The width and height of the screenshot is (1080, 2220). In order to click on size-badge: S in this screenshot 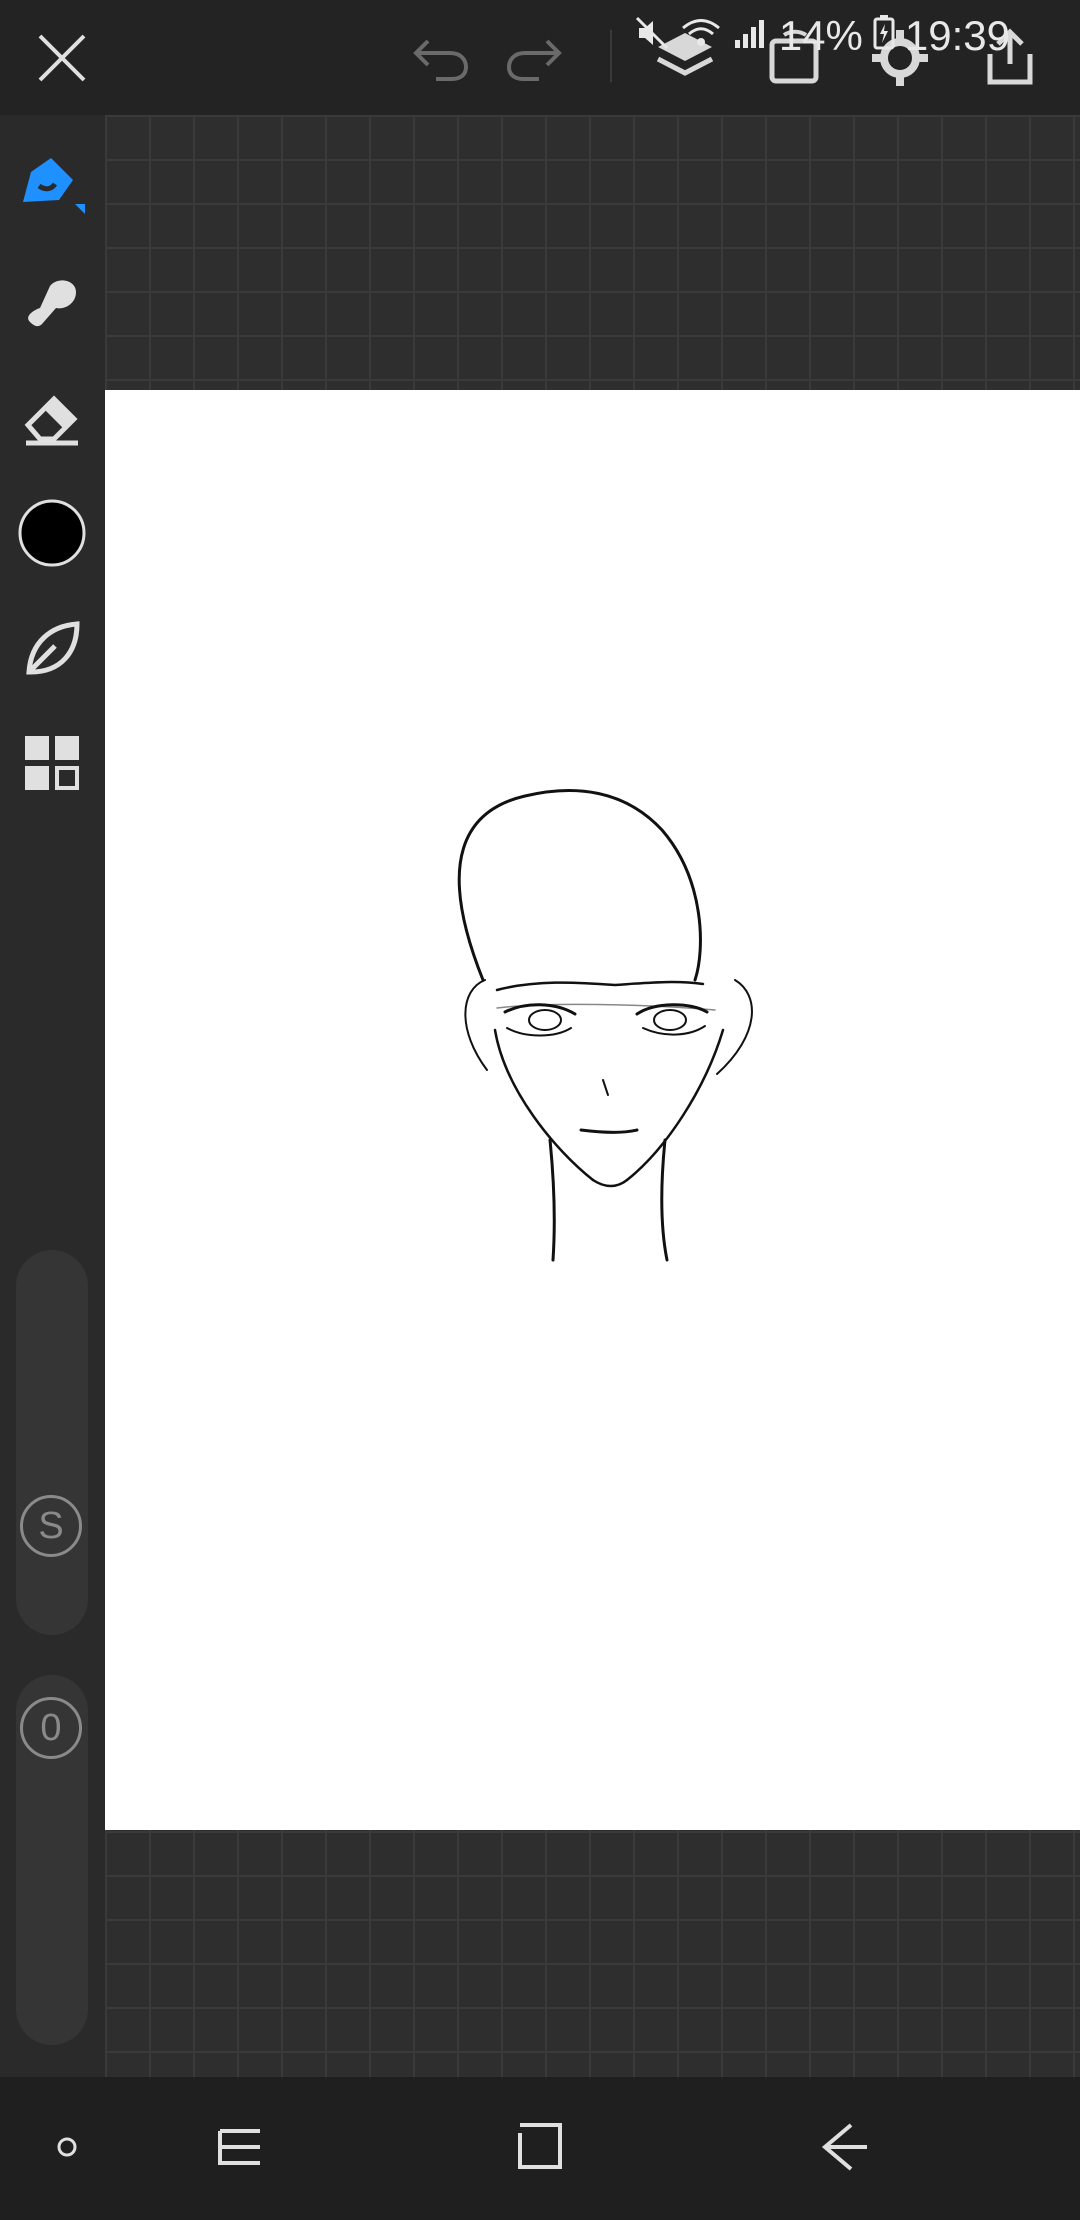, I will do `click(51, 1526)`.